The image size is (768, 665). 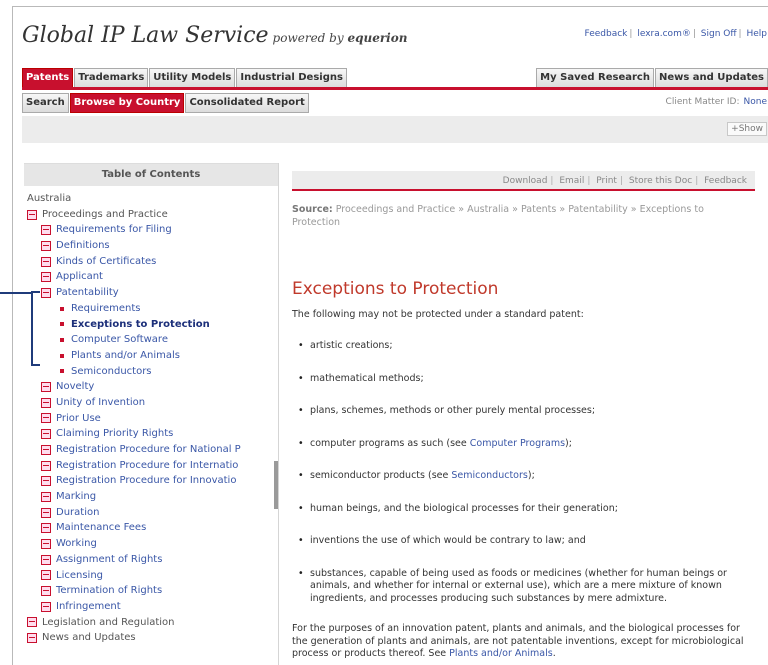 What do you see at coordinates (660, 181) in the screenshot?
I see `store-doc-link: Store this Doc` at bounding box center [660, 181].